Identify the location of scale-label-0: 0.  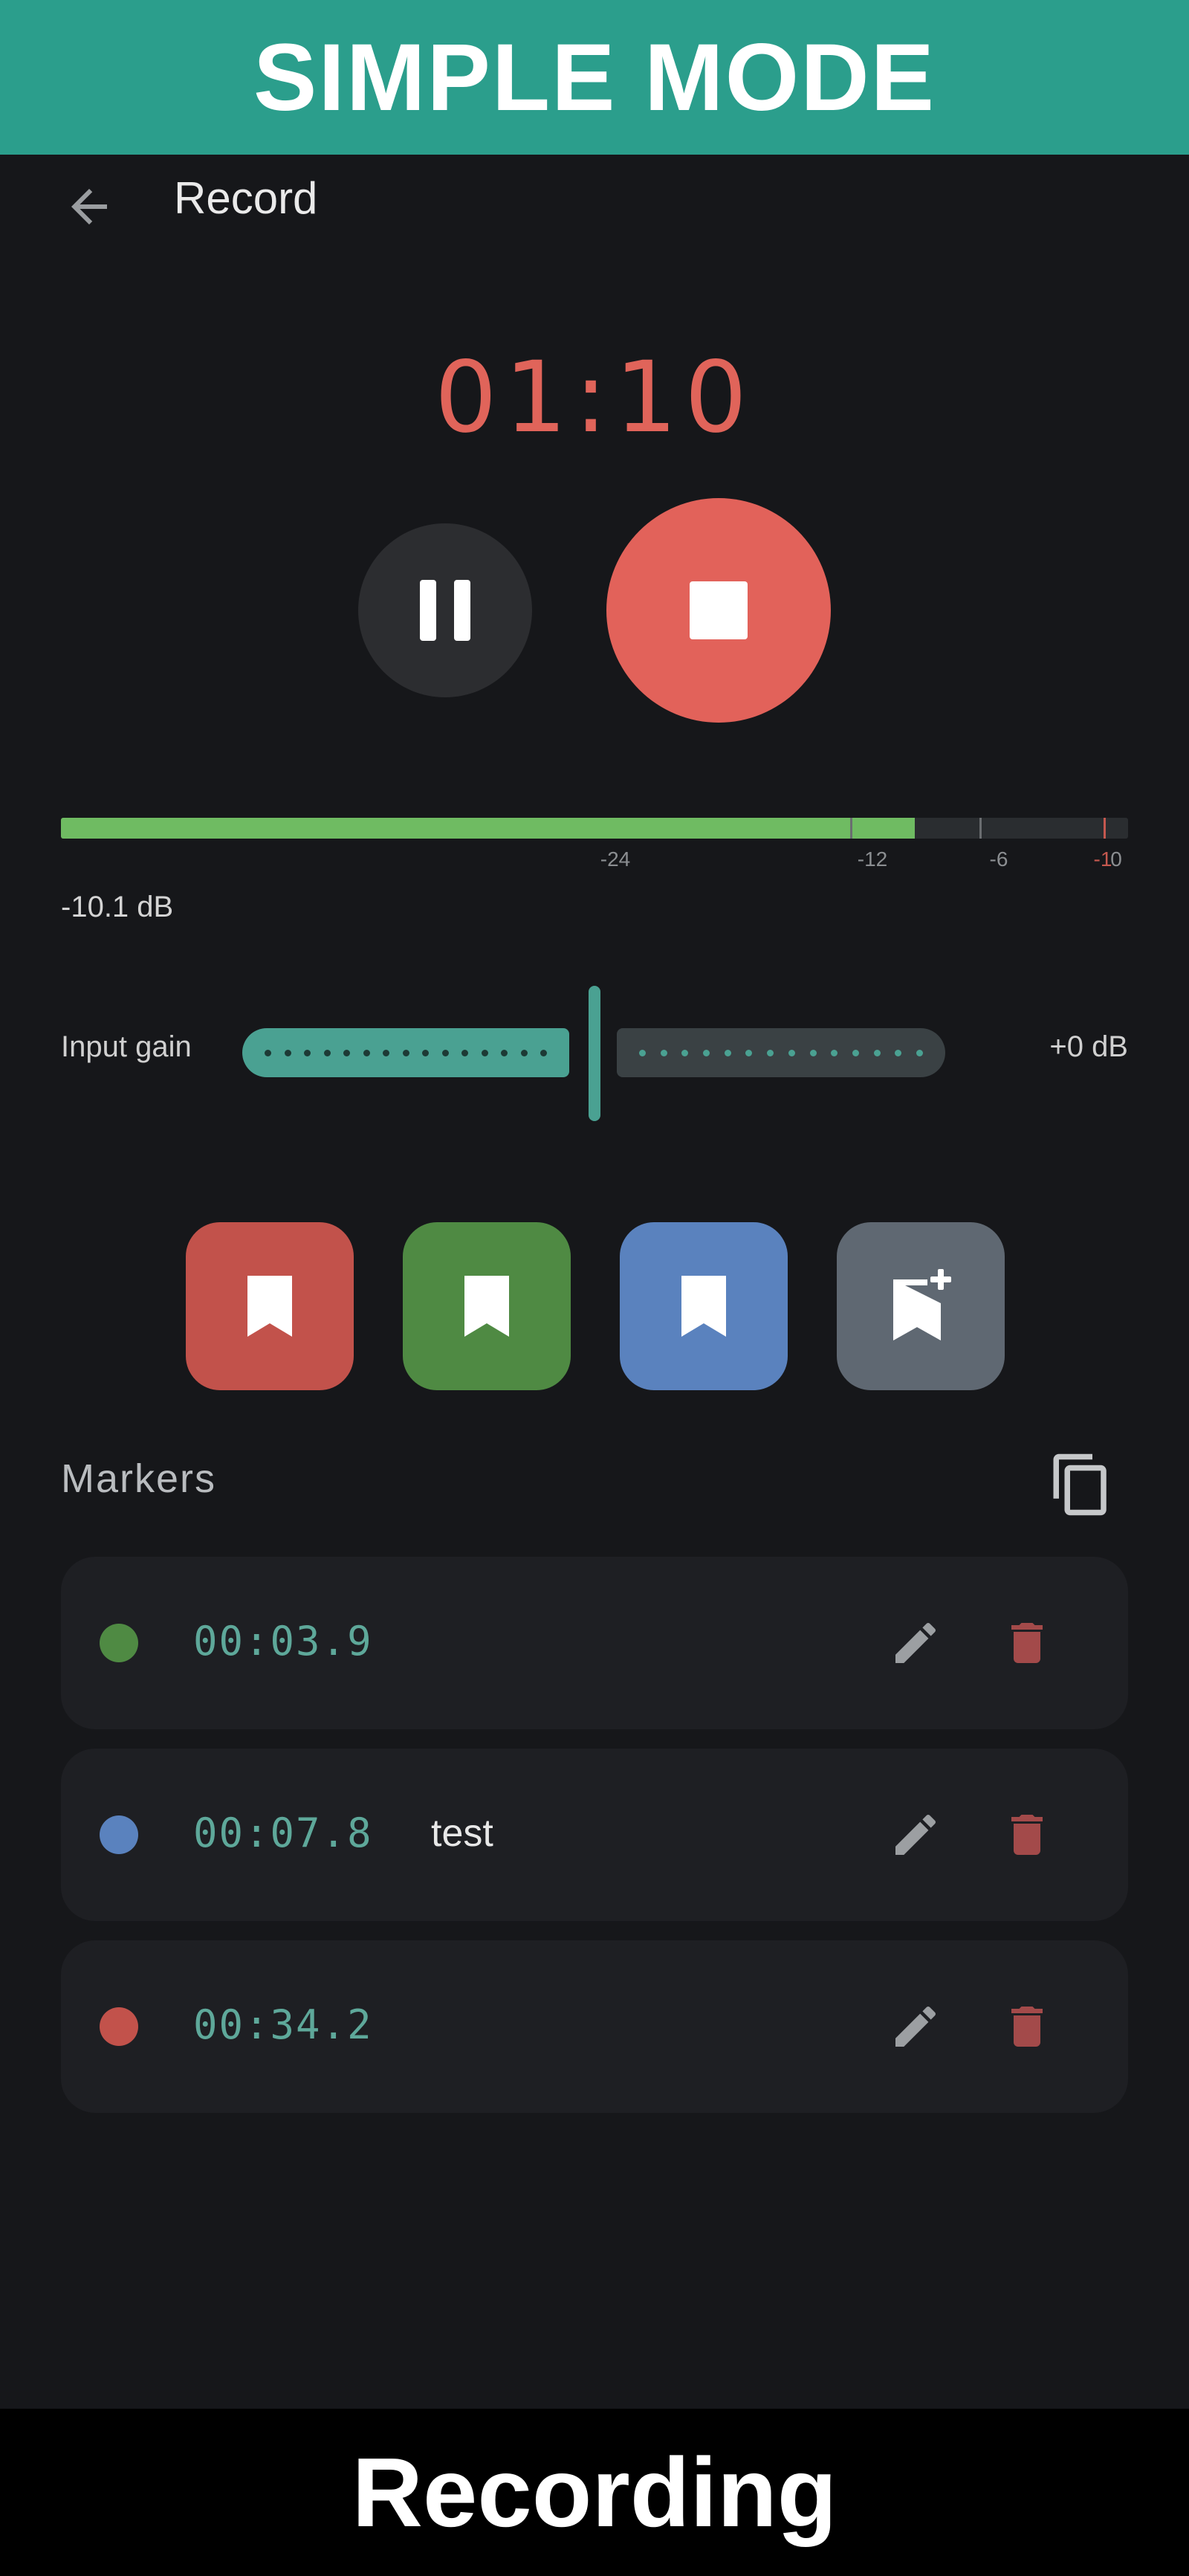
(1116, 859).